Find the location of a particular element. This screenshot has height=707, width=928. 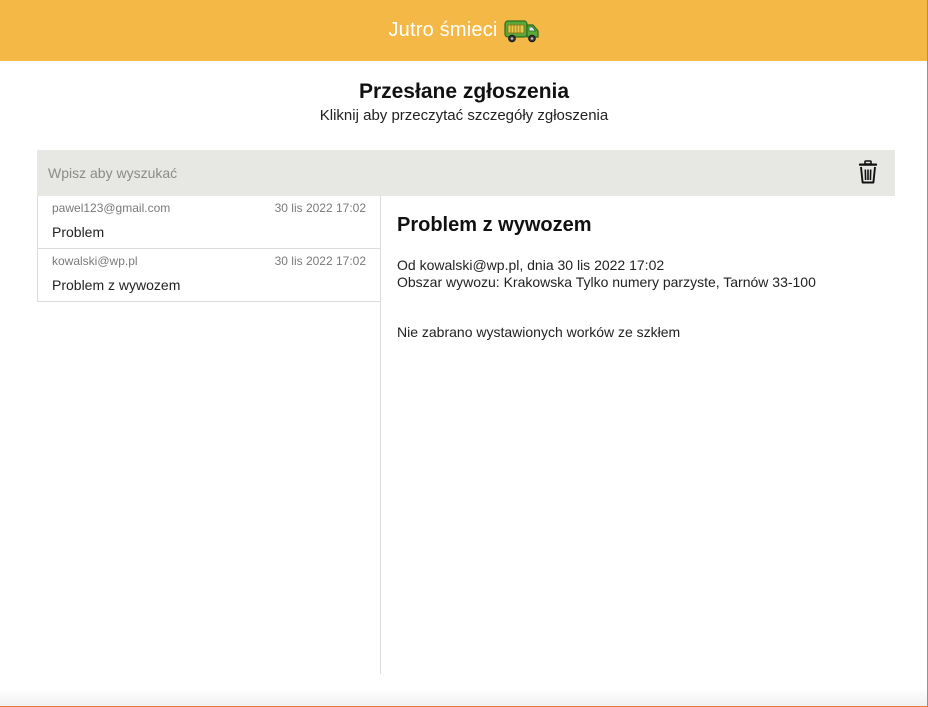

search-bar is located at coordinates (466, 173).